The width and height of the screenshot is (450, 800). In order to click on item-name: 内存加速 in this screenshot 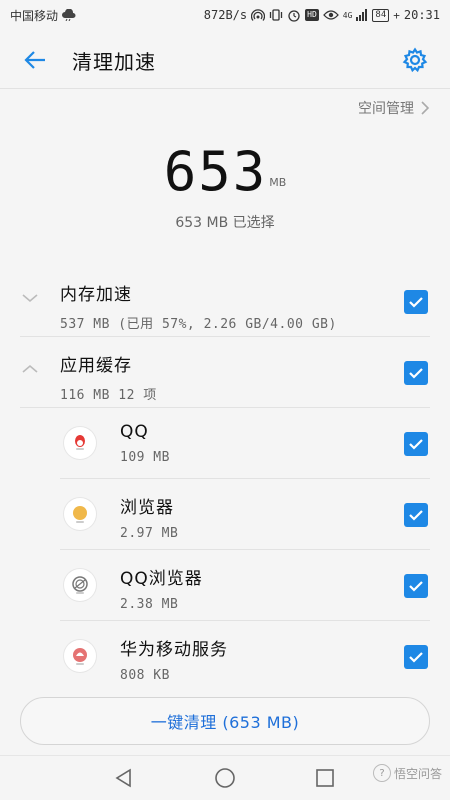, I will do `click(96, 295)`.